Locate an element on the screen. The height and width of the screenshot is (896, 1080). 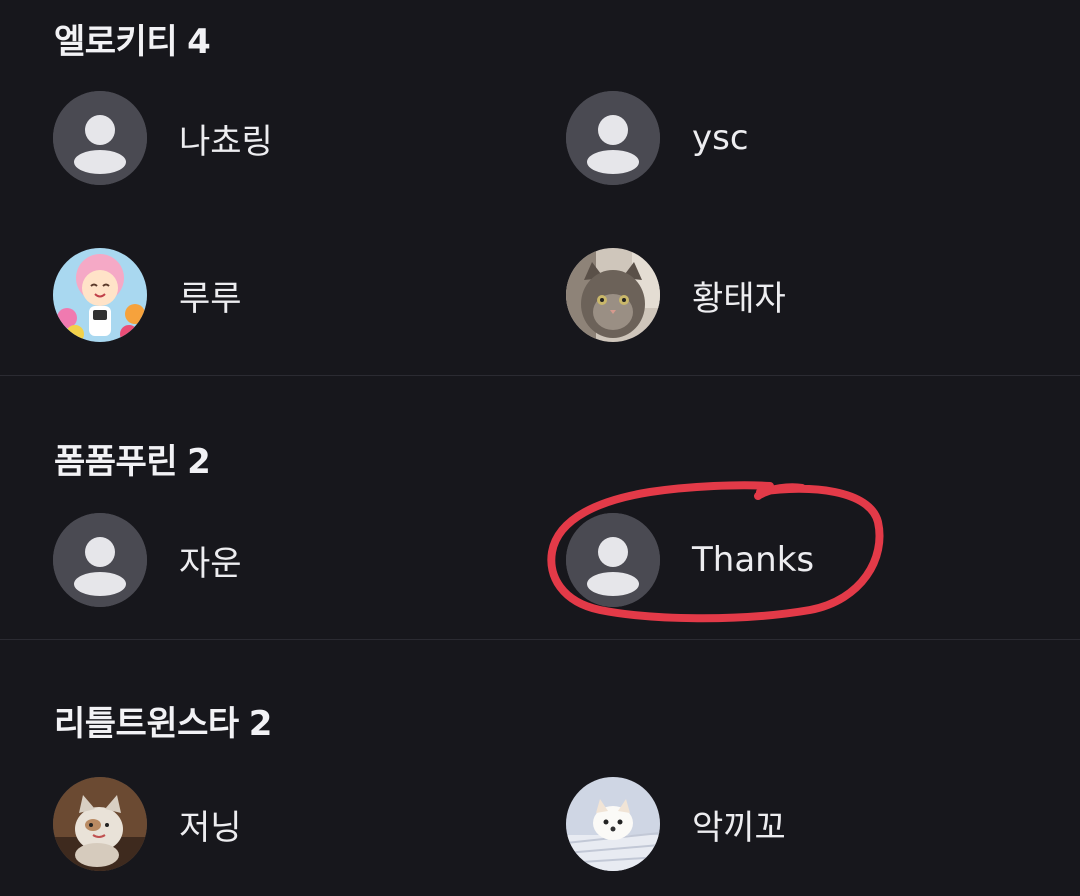
member-item: 저닝 is located at coordinates (147, 824).